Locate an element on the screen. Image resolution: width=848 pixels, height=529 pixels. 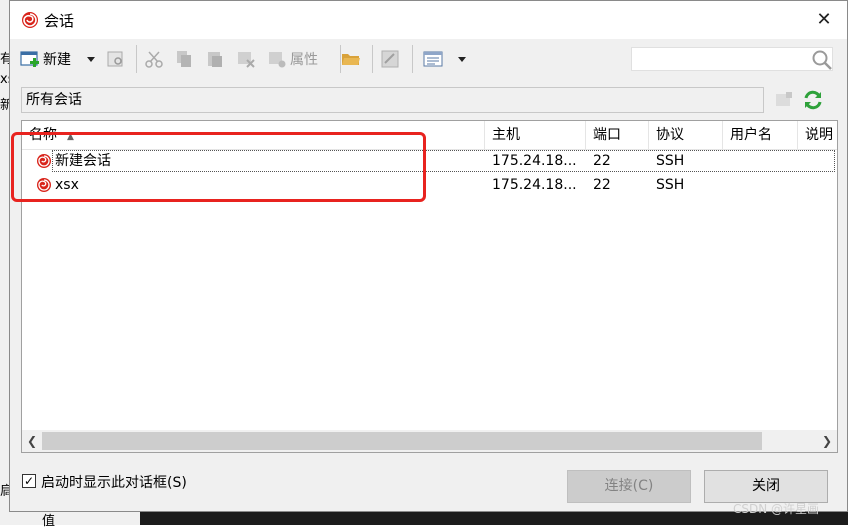
properties-label: 属性 is located at coordinates (304, 60).